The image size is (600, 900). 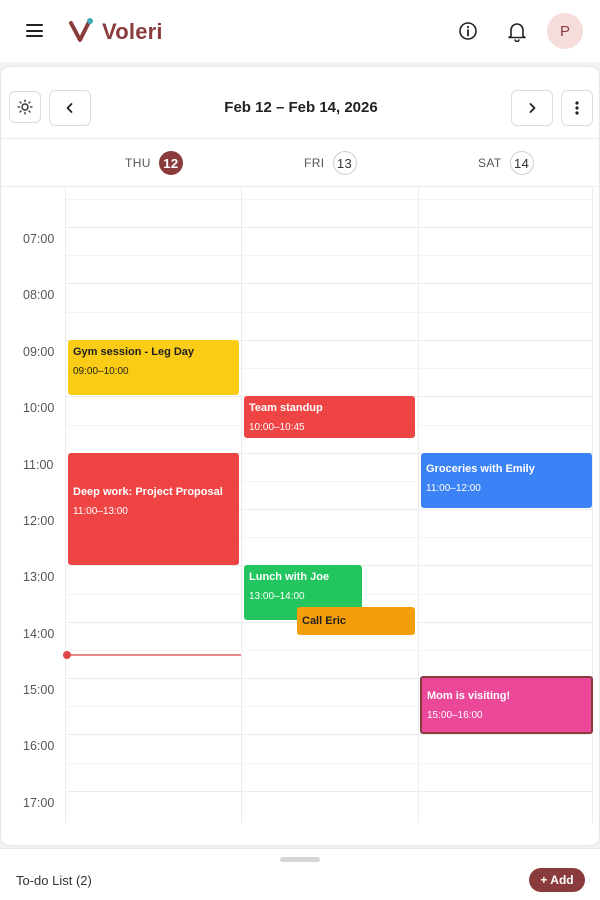 I want to click on calendar-toolbar: Feb 12 – Feb 14, 2026, so click(x=300, y=103).